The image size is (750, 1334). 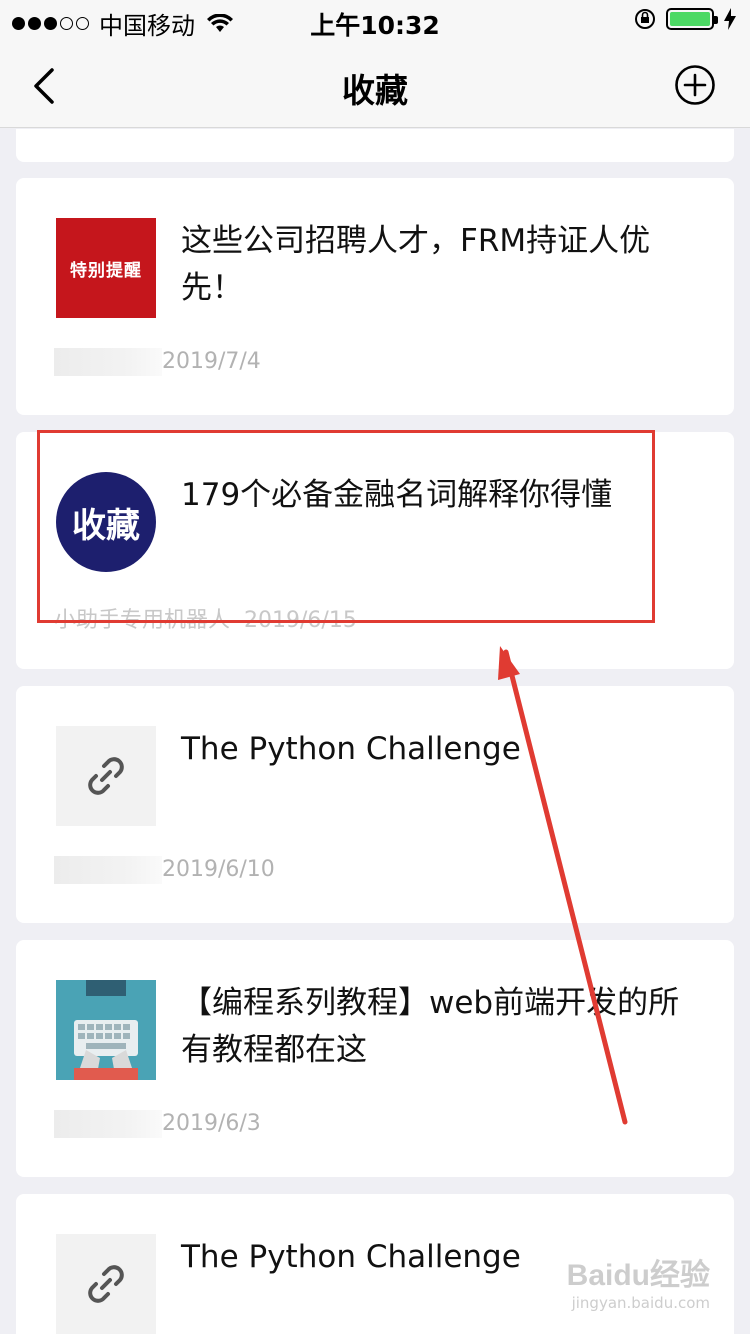 I want to click on watermark-url: jingyan.baidu.com, so click(x=640, y=1303).